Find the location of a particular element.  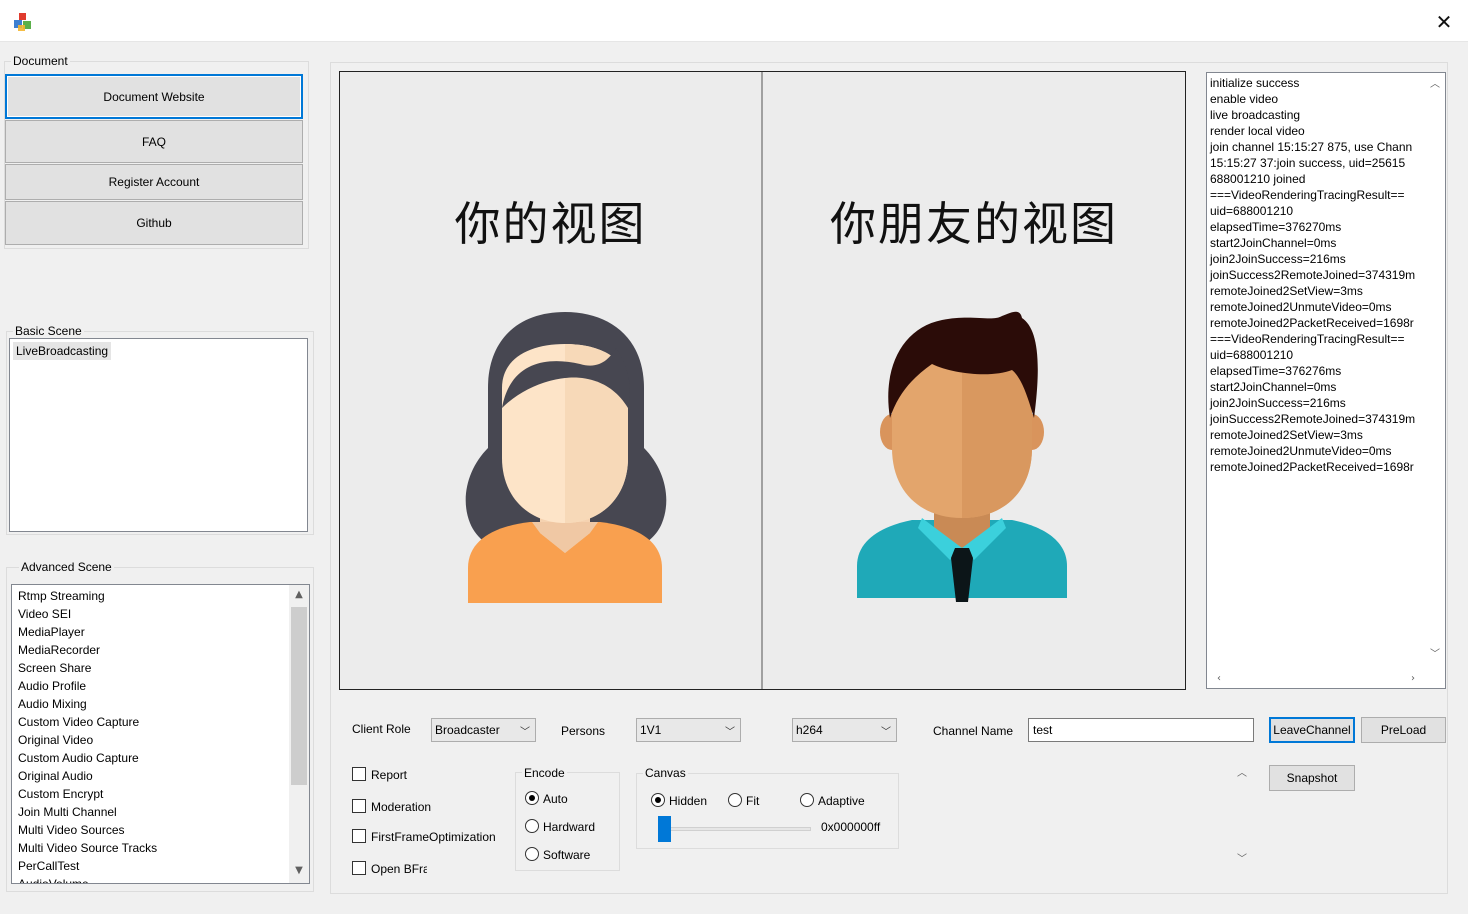

woman-avatar-icon is located at coordinates (566, 457).